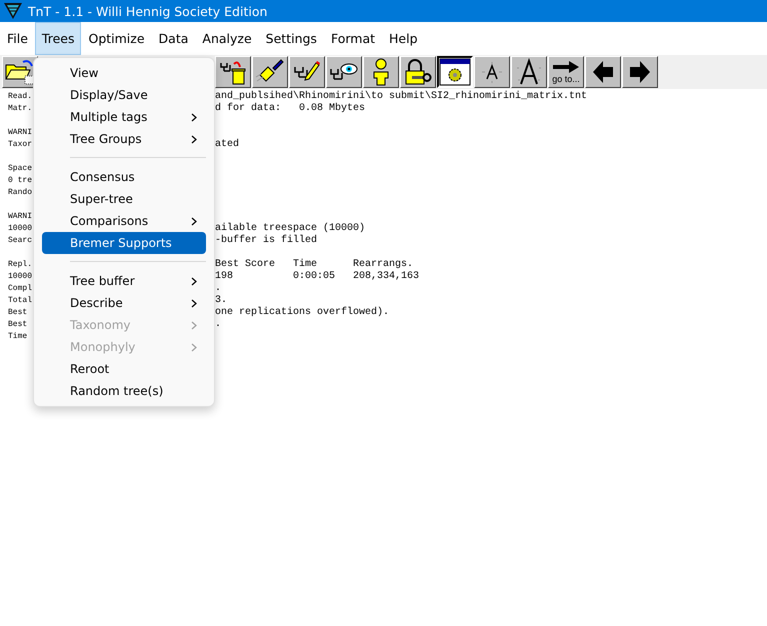  I want to click on menu-item: Tree buffer, so click(124, 281).